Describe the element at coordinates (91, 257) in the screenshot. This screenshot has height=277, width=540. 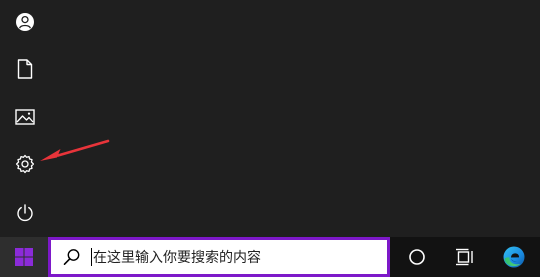
I see `text-caret` at that location.